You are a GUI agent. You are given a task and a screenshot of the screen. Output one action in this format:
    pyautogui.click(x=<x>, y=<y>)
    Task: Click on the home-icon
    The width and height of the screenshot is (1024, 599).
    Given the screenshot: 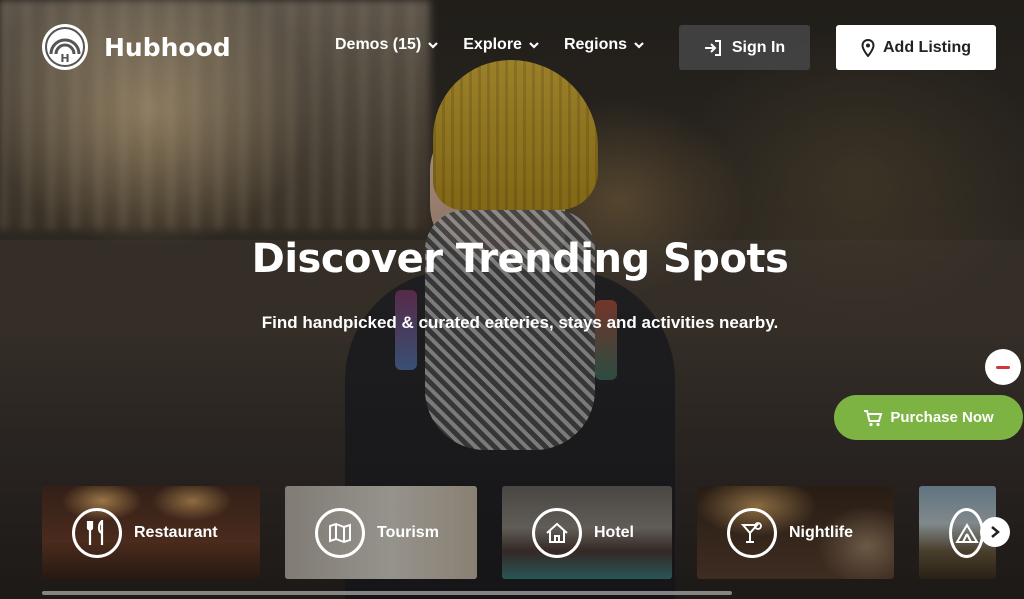 What is the action you would take?
    pyautogui.click(x=557, y=532)
    